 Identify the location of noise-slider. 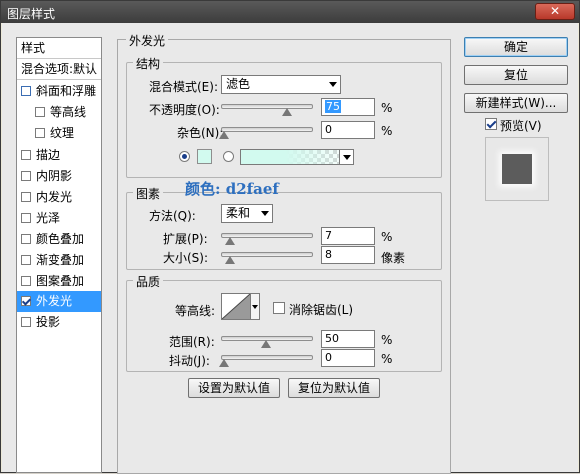
(266, 133).